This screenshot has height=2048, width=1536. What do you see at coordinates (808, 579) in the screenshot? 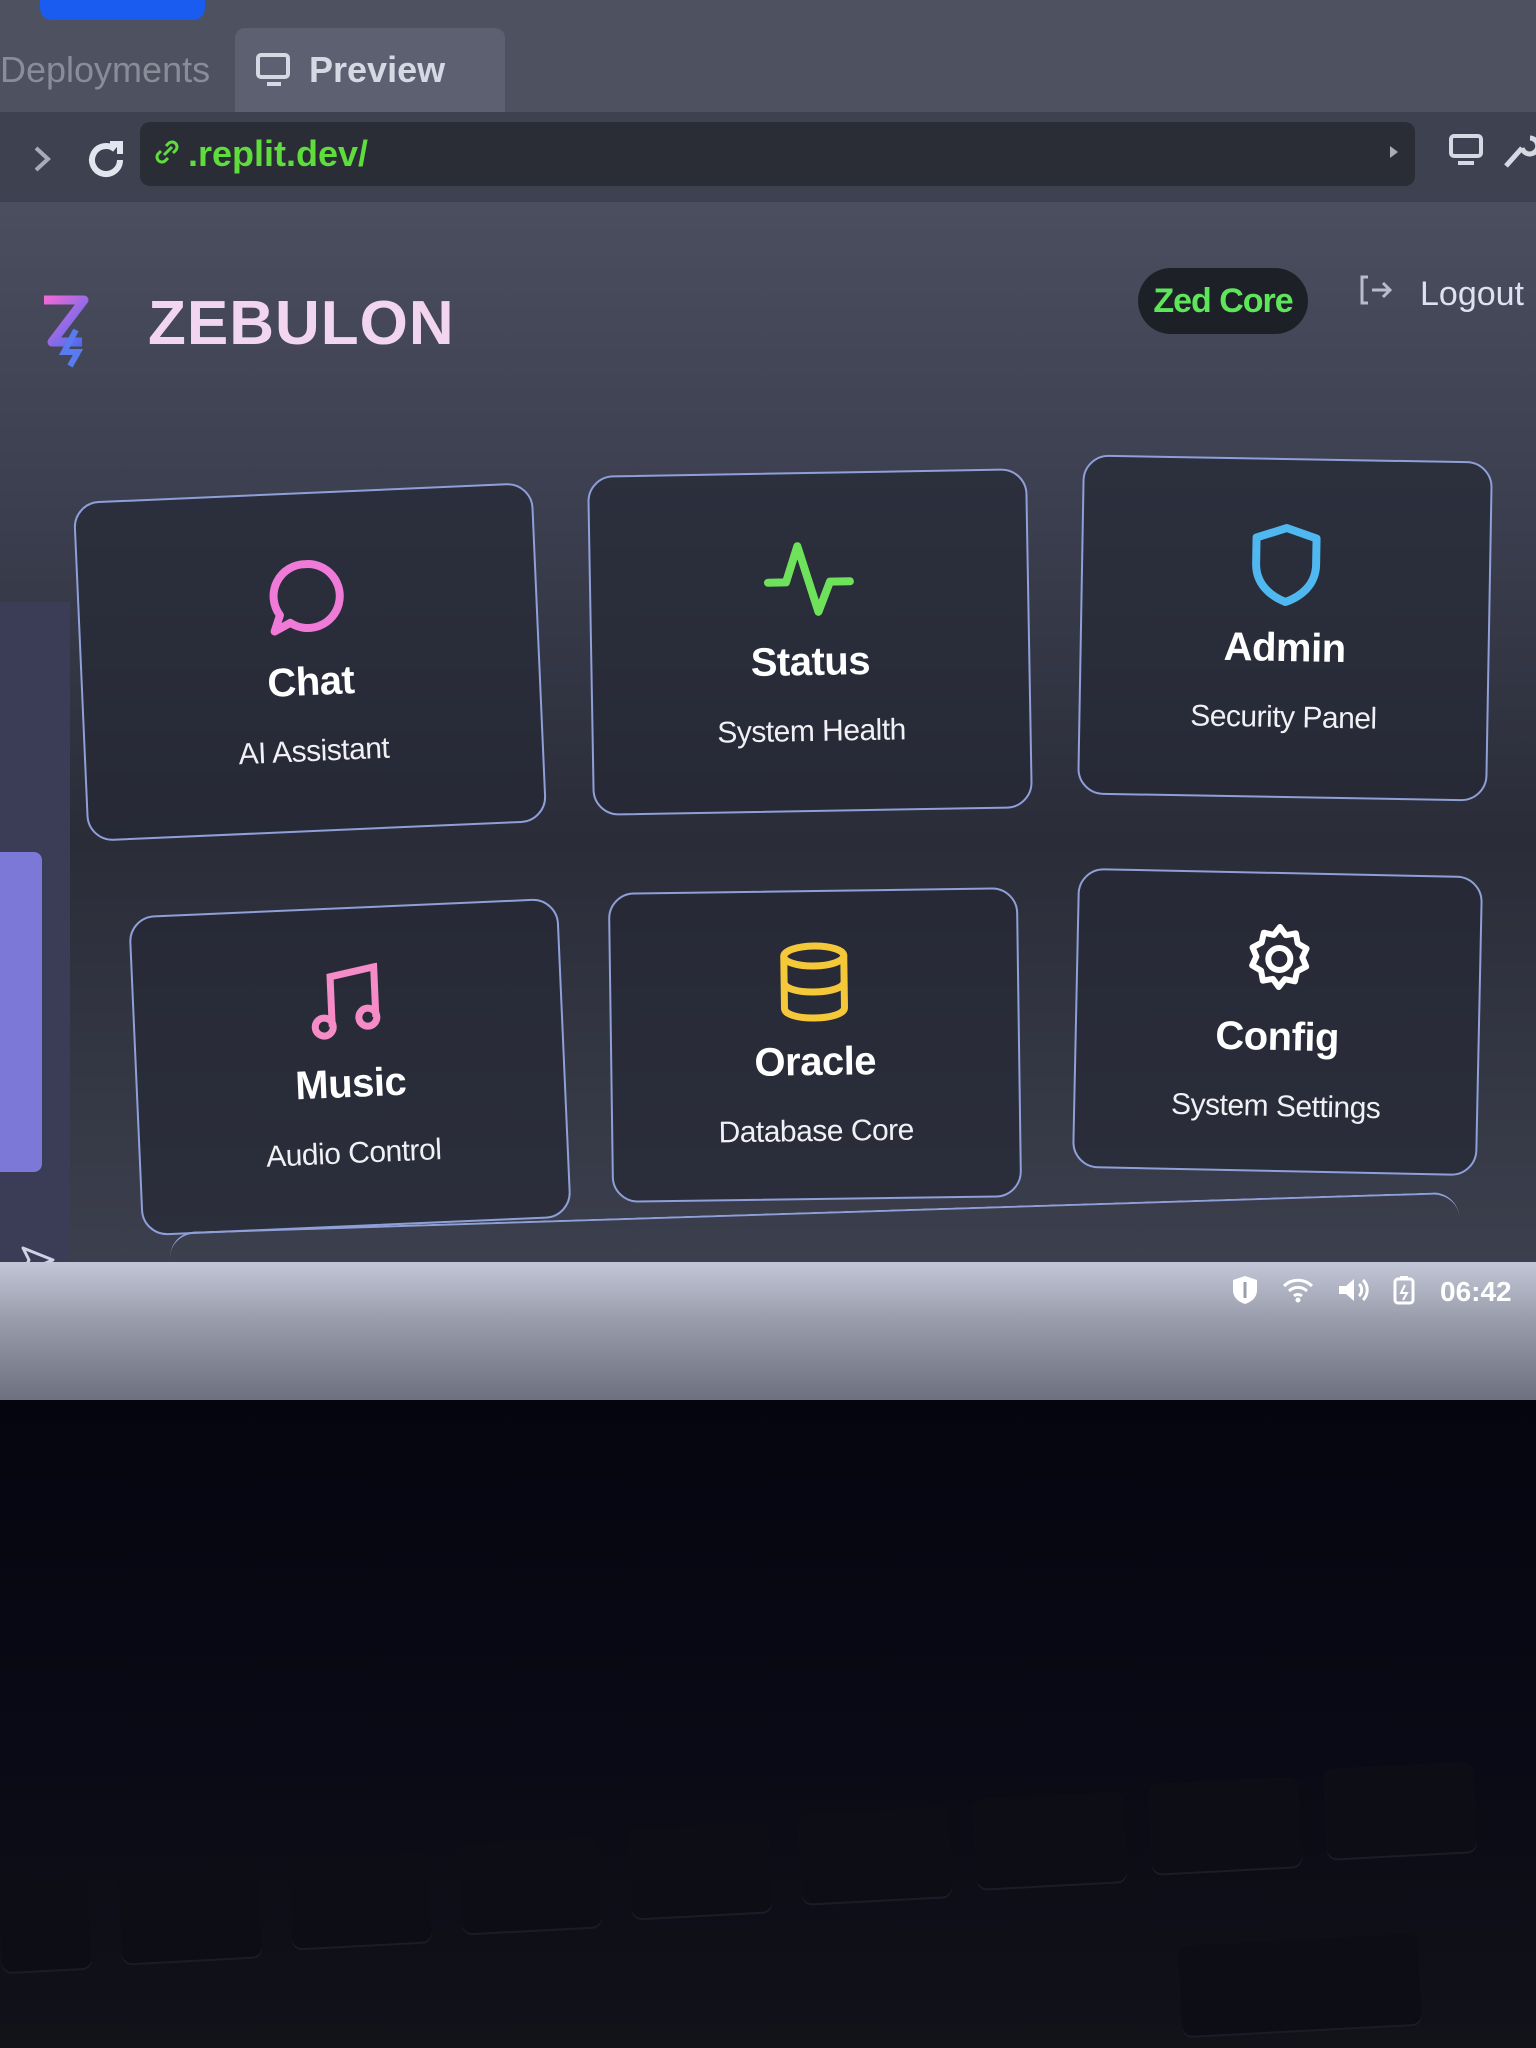
I see `pulse-icon` at bounding box center [808, 579].